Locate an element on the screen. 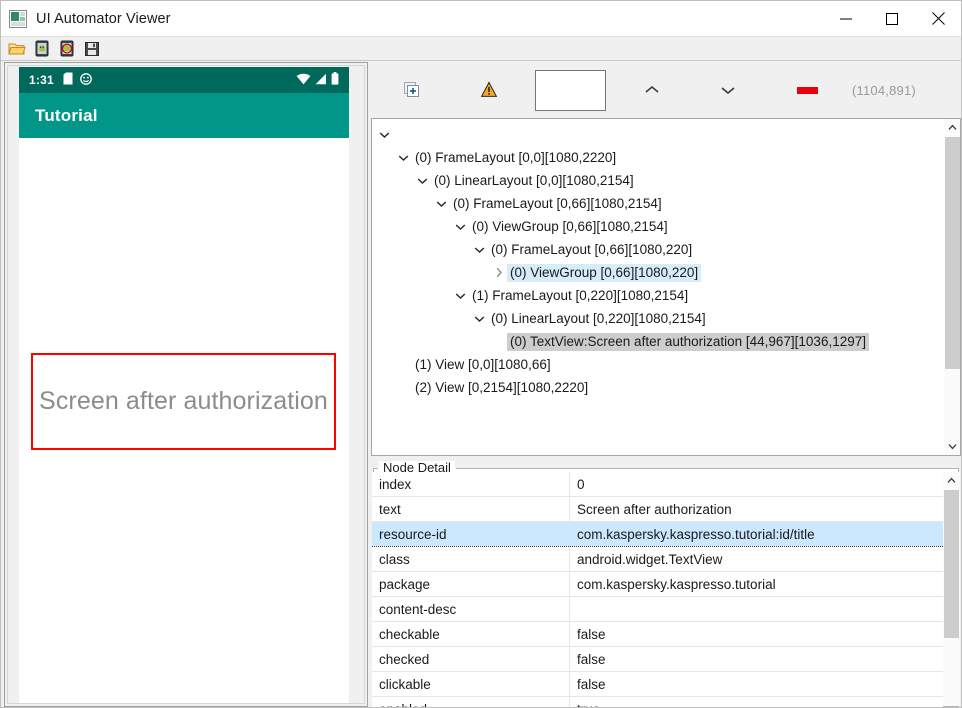  attribute-name-cell: class is located at coordinates (471, 559).